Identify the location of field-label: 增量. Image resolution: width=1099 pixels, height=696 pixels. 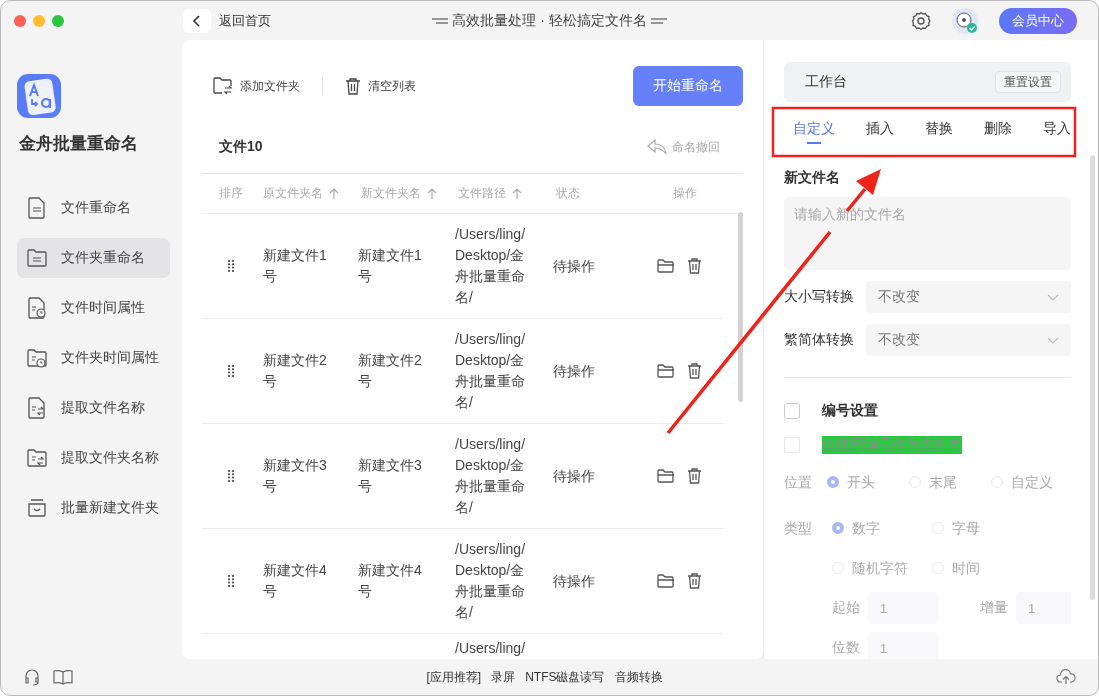
(994, 608).